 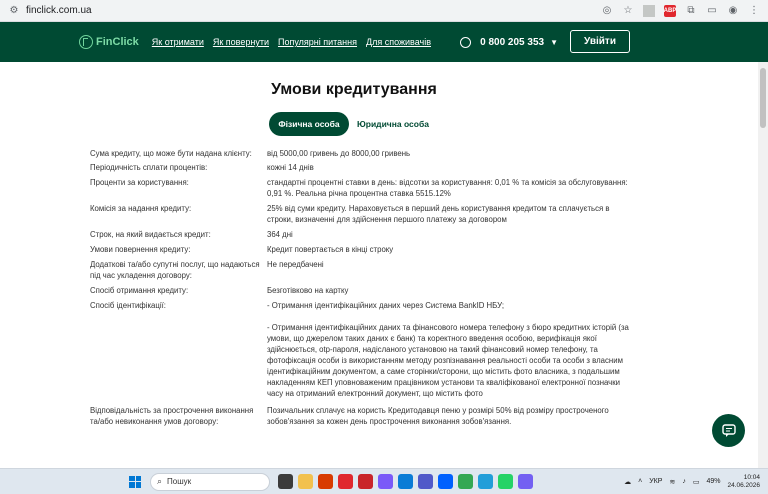 I want to click on address-bar: finclick.com.ua, so click(x=59, y=10).